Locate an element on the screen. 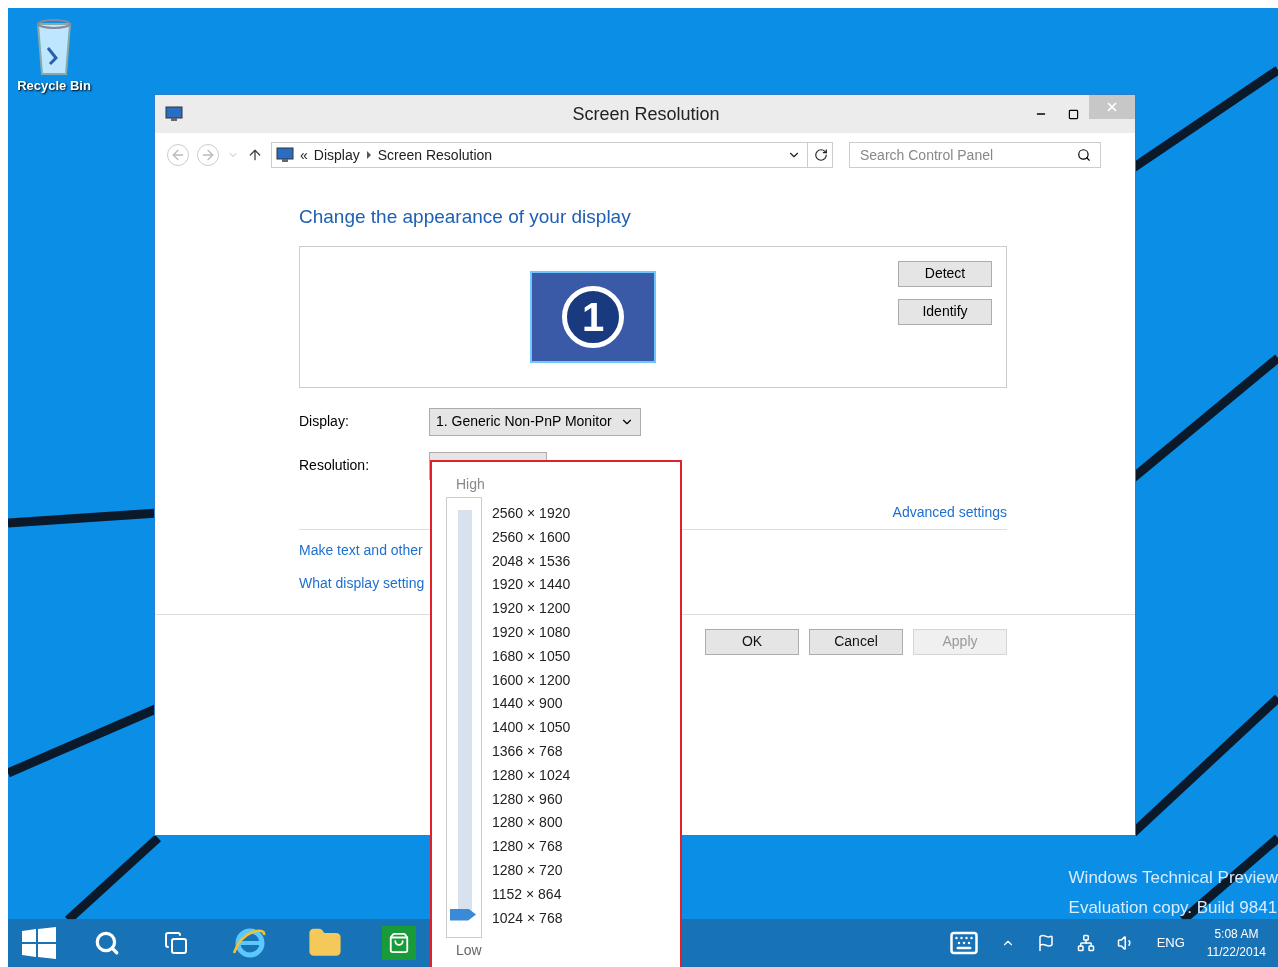 Image resolution: width=1278 pixels, height=967 pixels. page-heading: Change the appearance of your display is located at coordinates (465, 217).